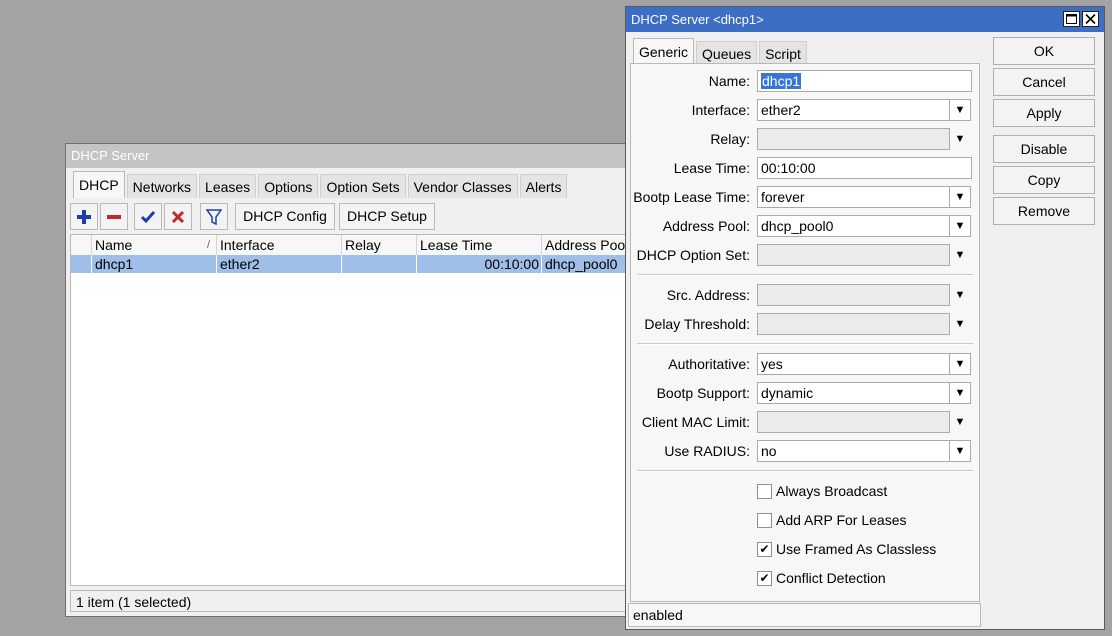 Image resolution: width=1112 pixels, height=636 pixels. Describe the element at coordinates (853, 110) in the screenshot. I see `interface-select: ether2` at that location.